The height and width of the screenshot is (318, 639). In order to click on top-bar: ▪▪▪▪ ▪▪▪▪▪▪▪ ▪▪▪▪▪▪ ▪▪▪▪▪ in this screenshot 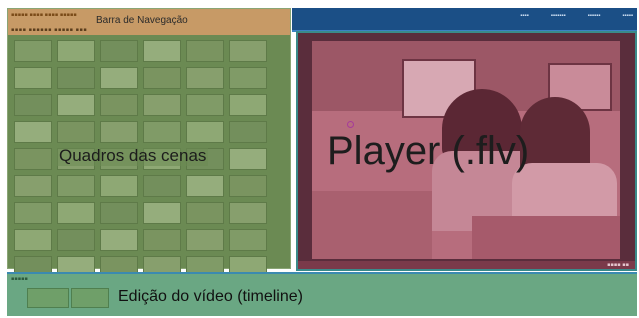, I will do `click(464, 20)`.